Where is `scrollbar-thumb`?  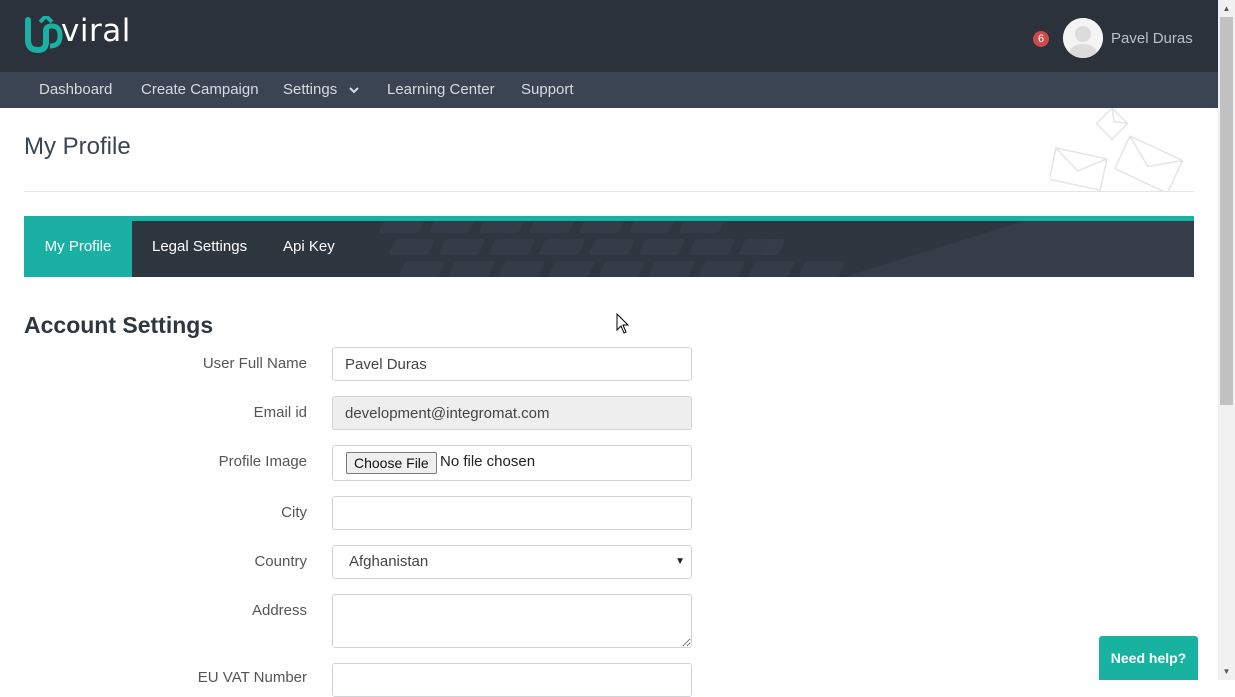
scrollbar-thumb is located at coordinates (1226, 211).